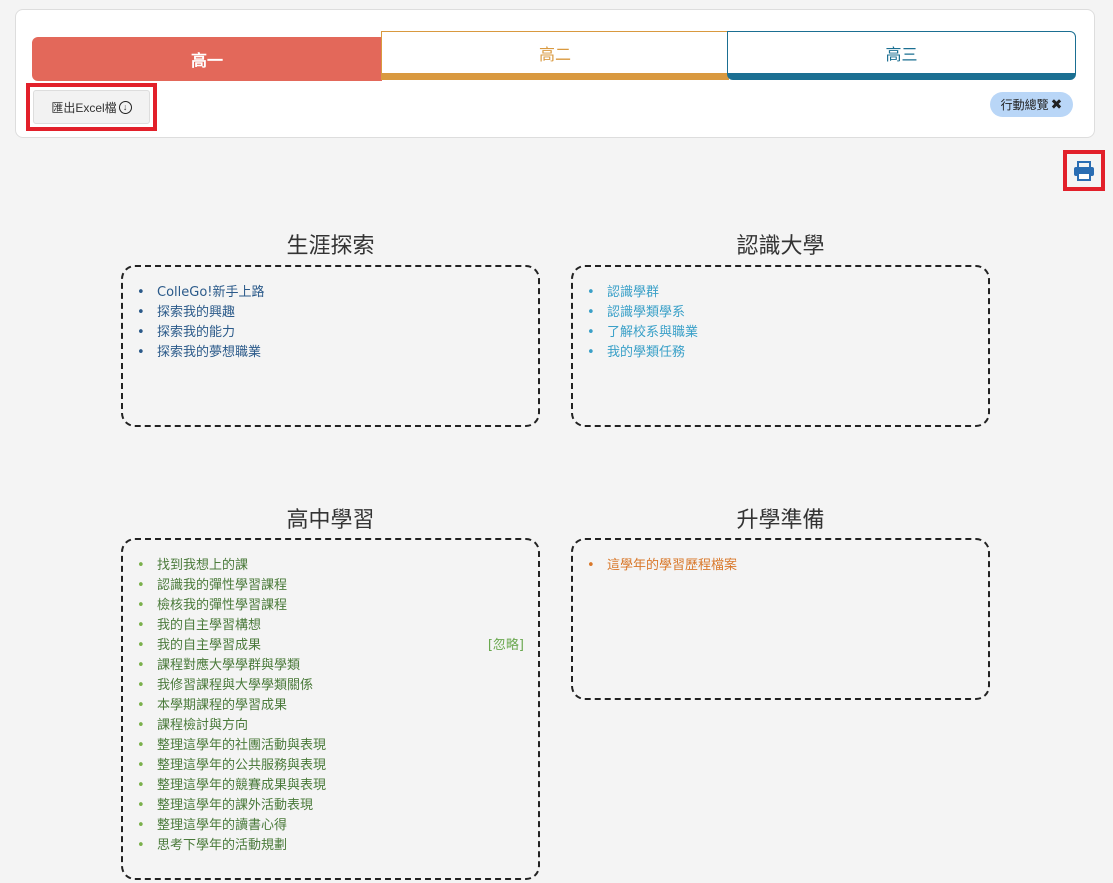 This screenshot has height=883, width=1113. I want to click on list-item: ColleGo!新手上路, so click(330, 293).